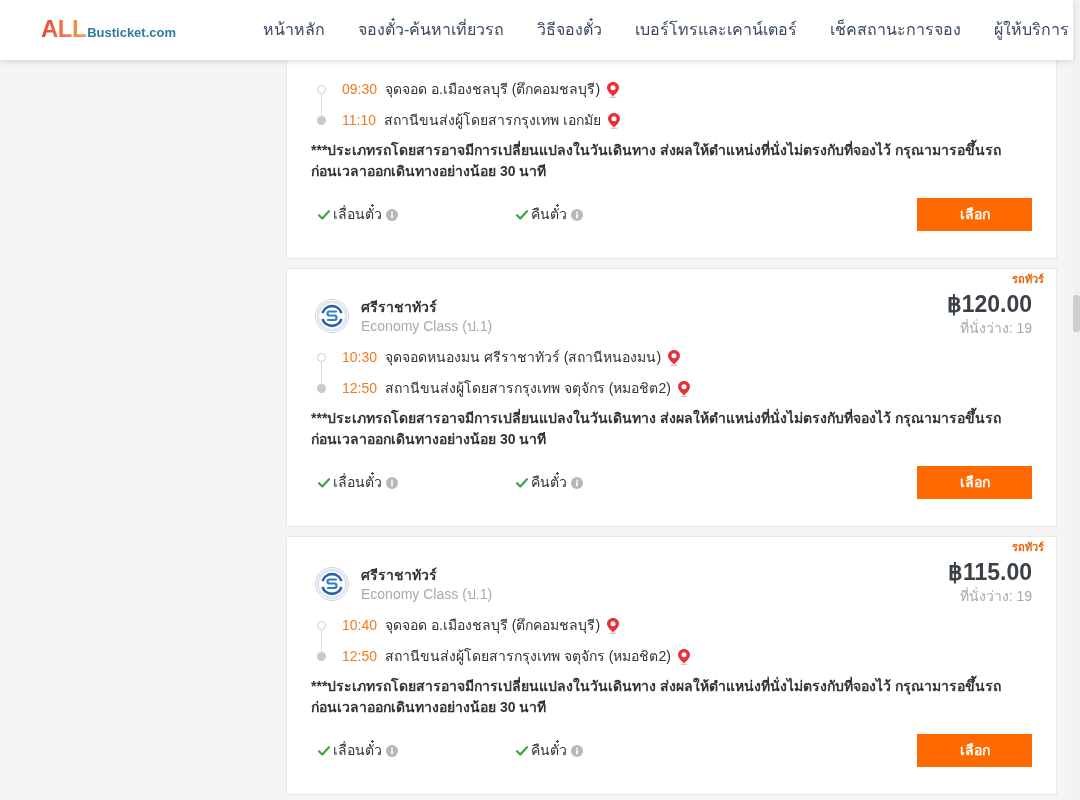  What do you see at coordinates (360, 89) in the screenshot?
I see `departure-time: 09:30` at bounding box center [360, 89].